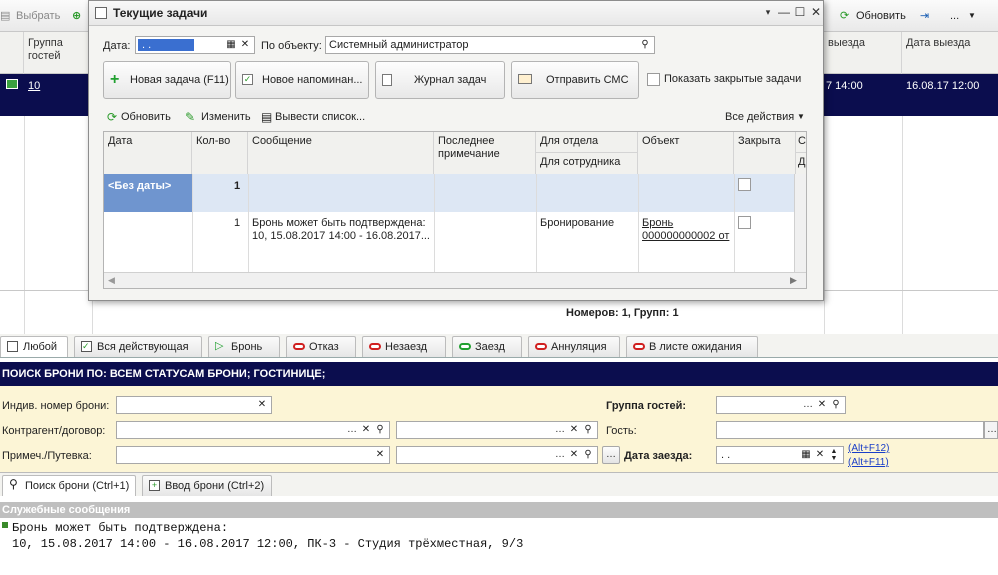  What do you see at coordinates (800, 12) in the screenshot?
I see `maximize-icon: ☐` at bounding box center [800, 12].